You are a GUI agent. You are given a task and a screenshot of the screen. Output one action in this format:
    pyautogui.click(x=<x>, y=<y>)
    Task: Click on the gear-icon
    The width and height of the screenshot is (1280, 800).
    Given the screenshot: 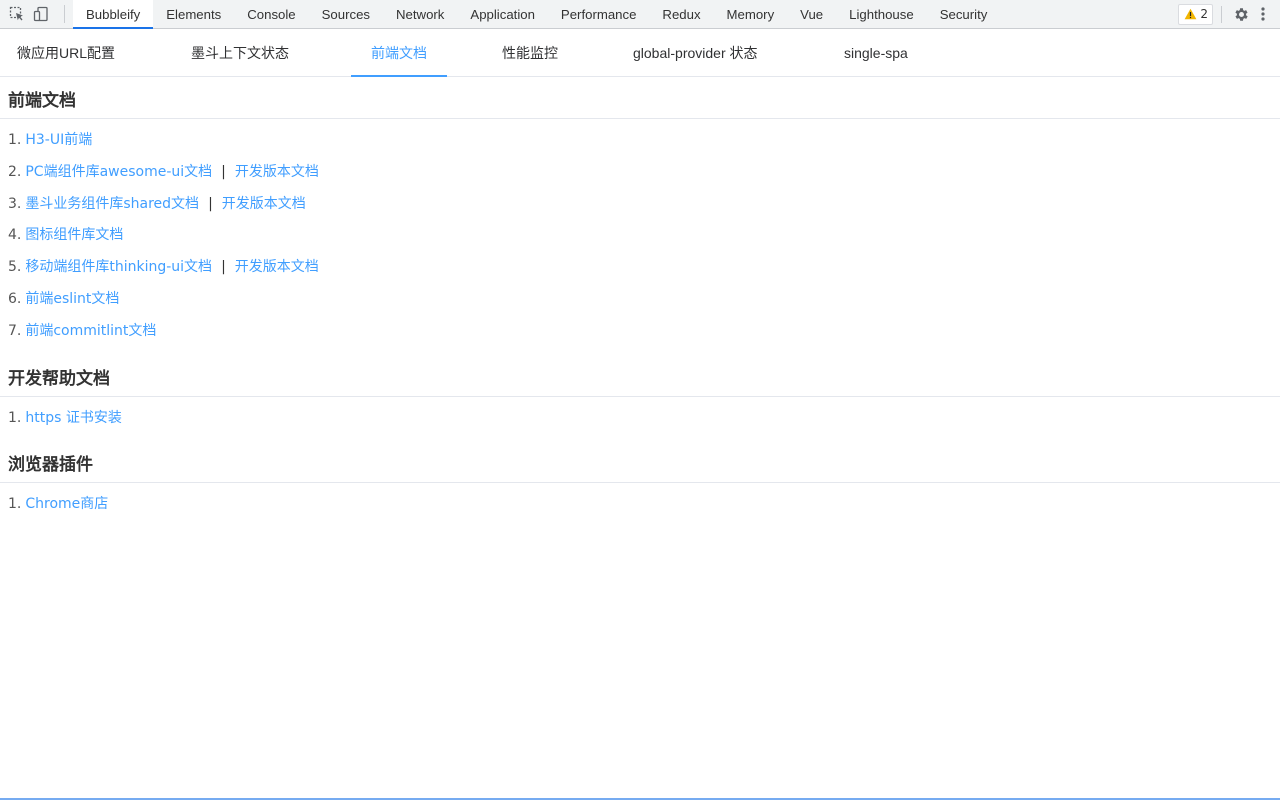 What is the action you would take?
    pyautogui.click(x=1241, y=14)
    